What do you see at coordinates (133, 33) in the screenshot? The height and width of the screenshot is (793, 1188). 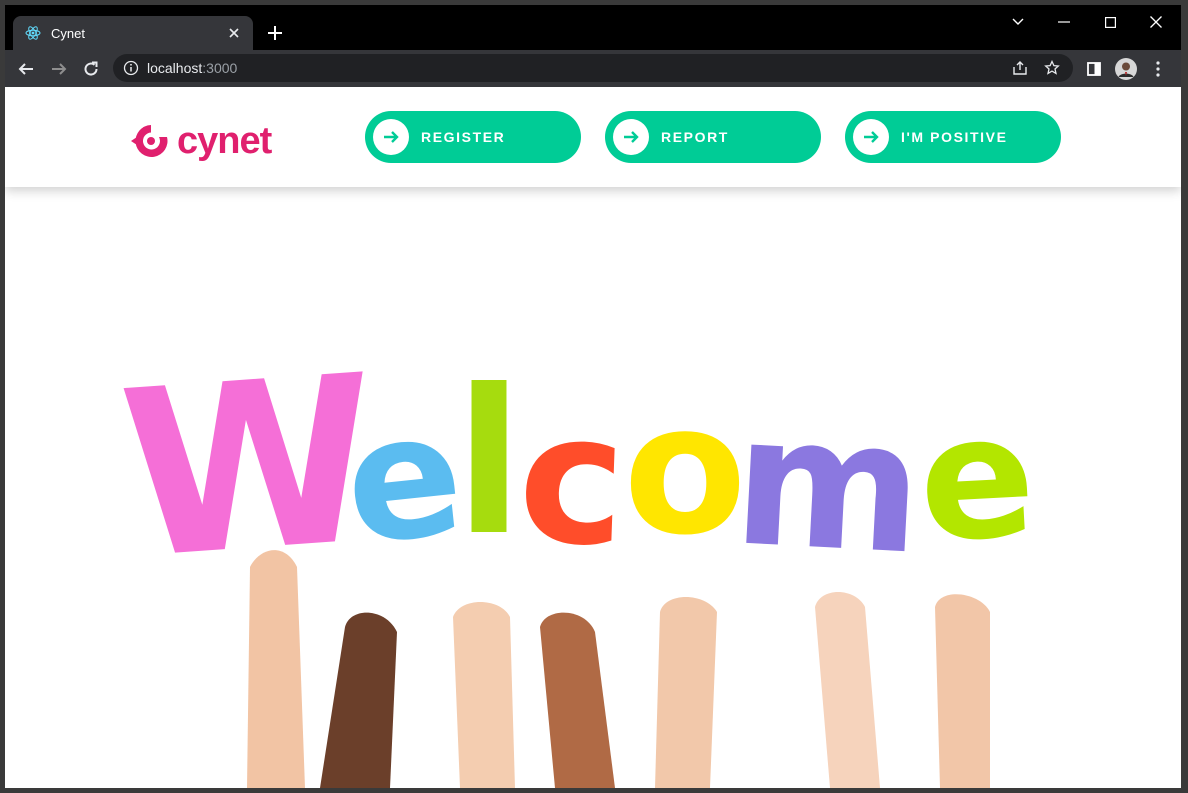 I see `tab-cynet: Cynet` at bounding box center [133, 33].